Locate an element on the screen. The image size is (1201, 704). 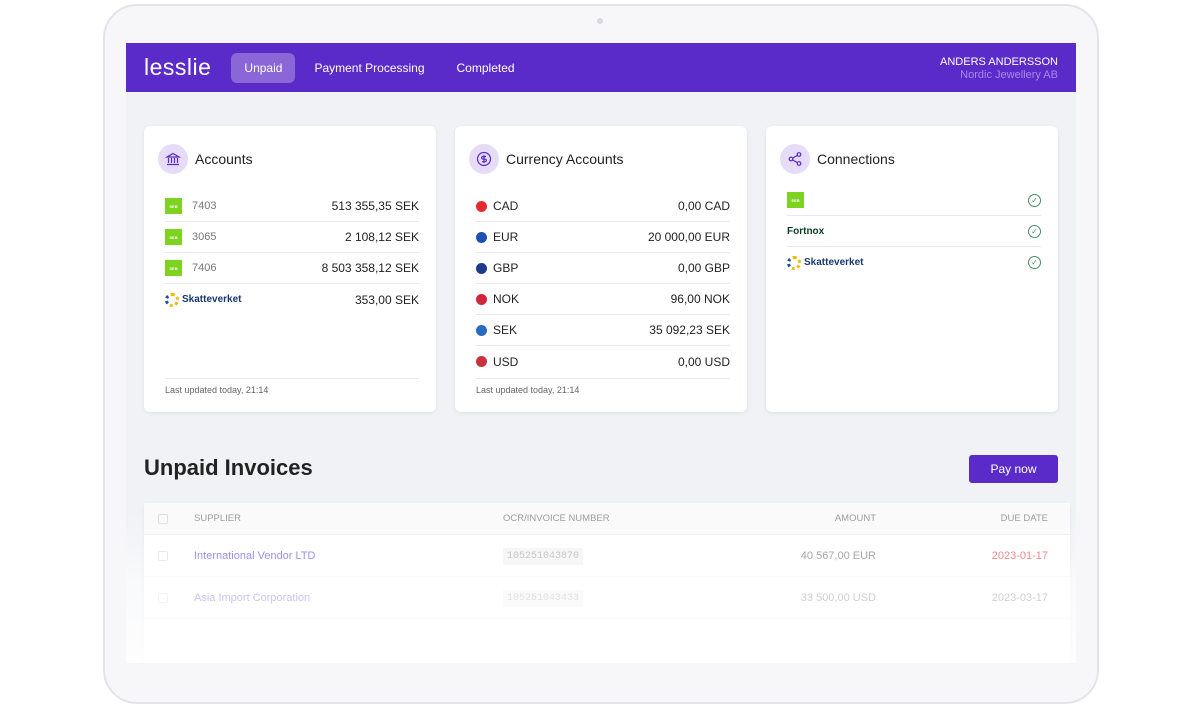
card-title: Accounts is located at coordinates (224, 159).